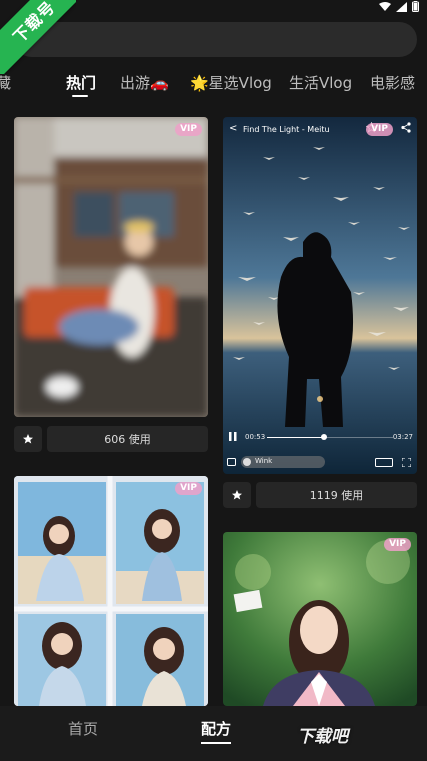 This screenshot has height=761, width=427. I want to click on share-icon, so click(406, 127).